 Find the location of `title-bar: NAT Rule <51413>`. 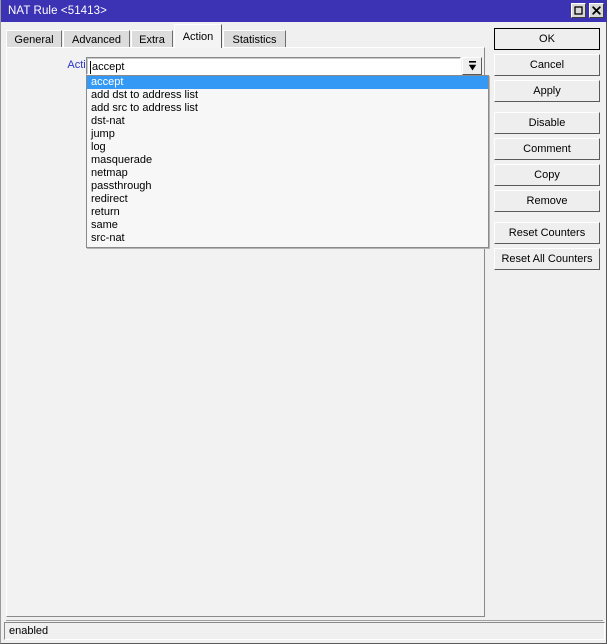

title-bar: NAT Rule <51413> is located at coordinates (304, 11).